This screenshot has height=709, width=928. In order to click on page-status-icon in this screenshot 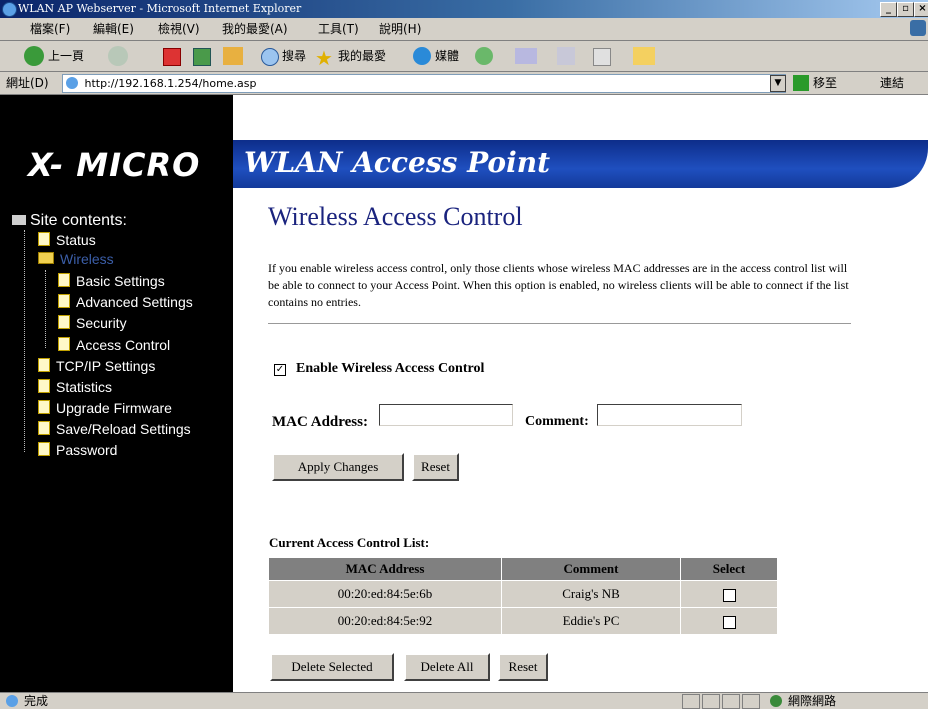, I will do `click(12, 701)`.